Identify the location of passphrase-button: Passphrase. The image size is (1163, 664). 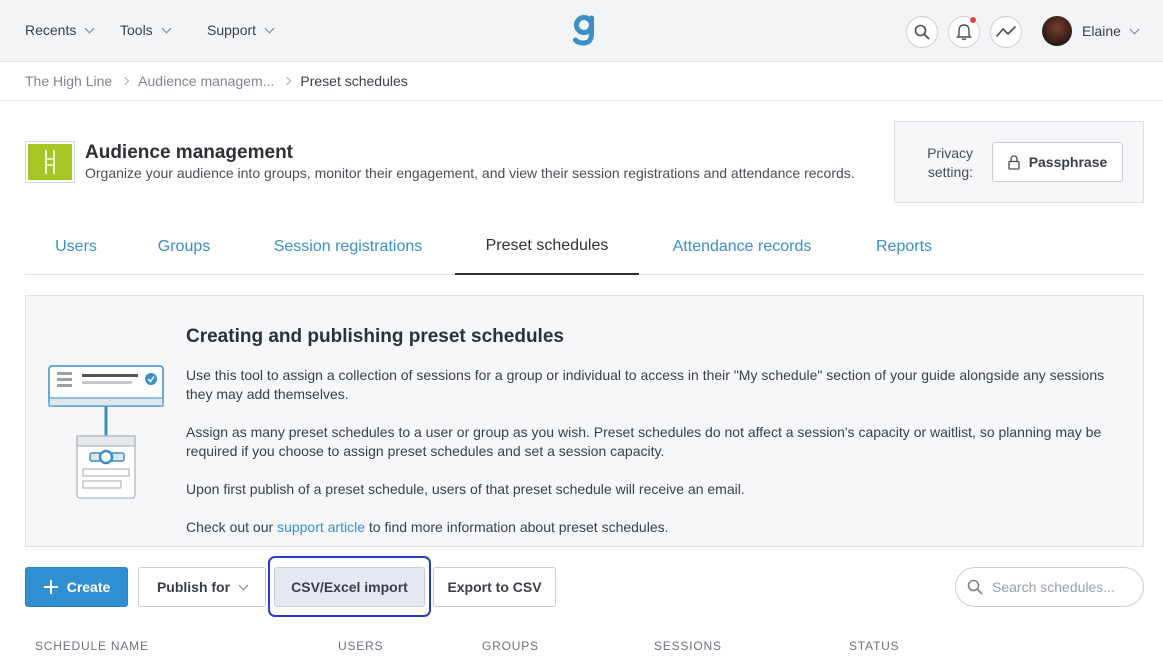
(1057, 162).